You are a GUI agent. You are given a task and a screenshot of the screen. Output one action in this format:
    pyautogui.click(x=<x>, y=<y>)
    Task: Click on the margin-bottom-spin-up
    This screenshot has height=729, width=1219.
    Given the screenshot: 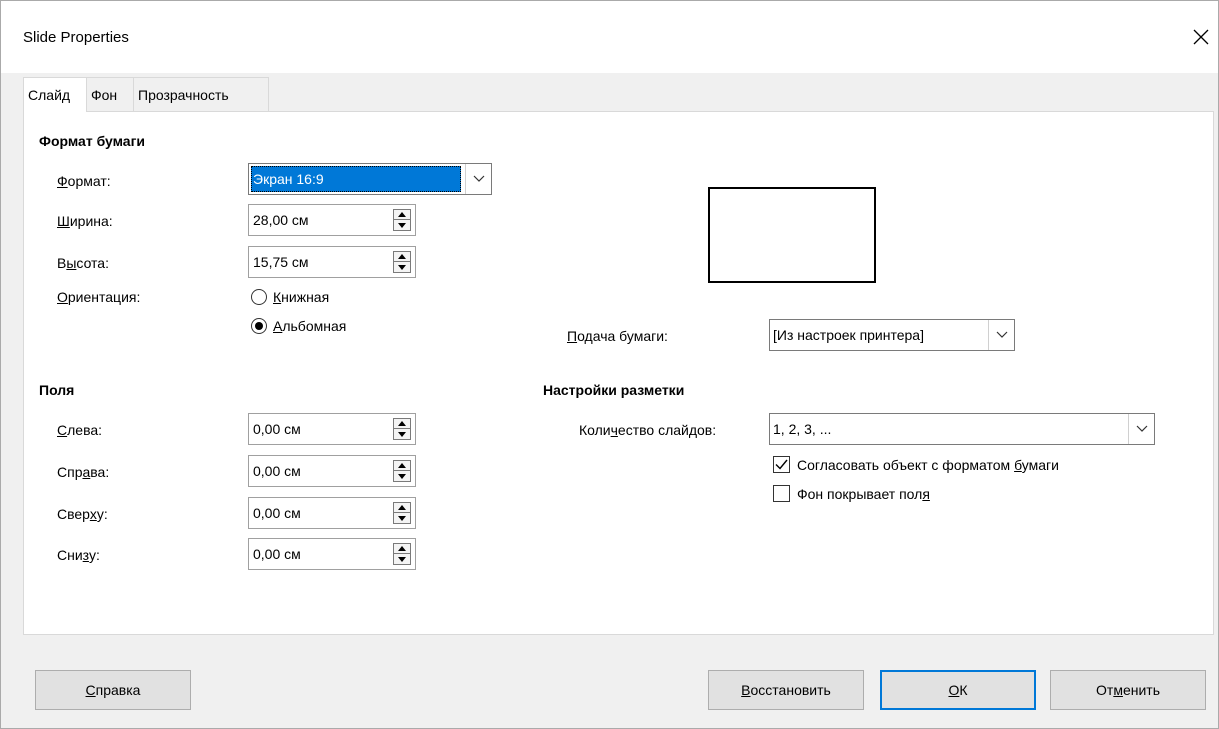 What is the action you would take?
    pyautogui.click(x=402, y=549)
    